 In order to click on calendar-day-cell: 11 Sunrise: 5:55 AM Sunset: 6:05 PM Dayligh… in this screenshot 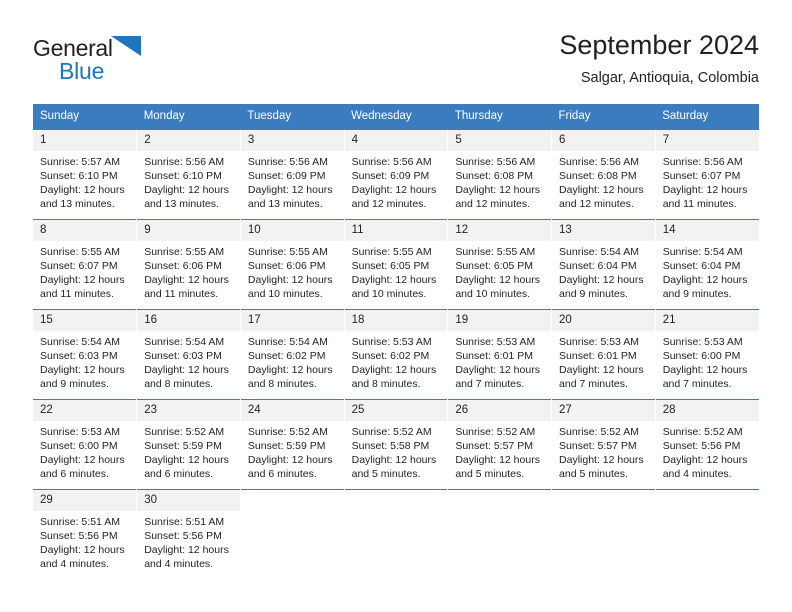, I will do `click(395, 264)`.